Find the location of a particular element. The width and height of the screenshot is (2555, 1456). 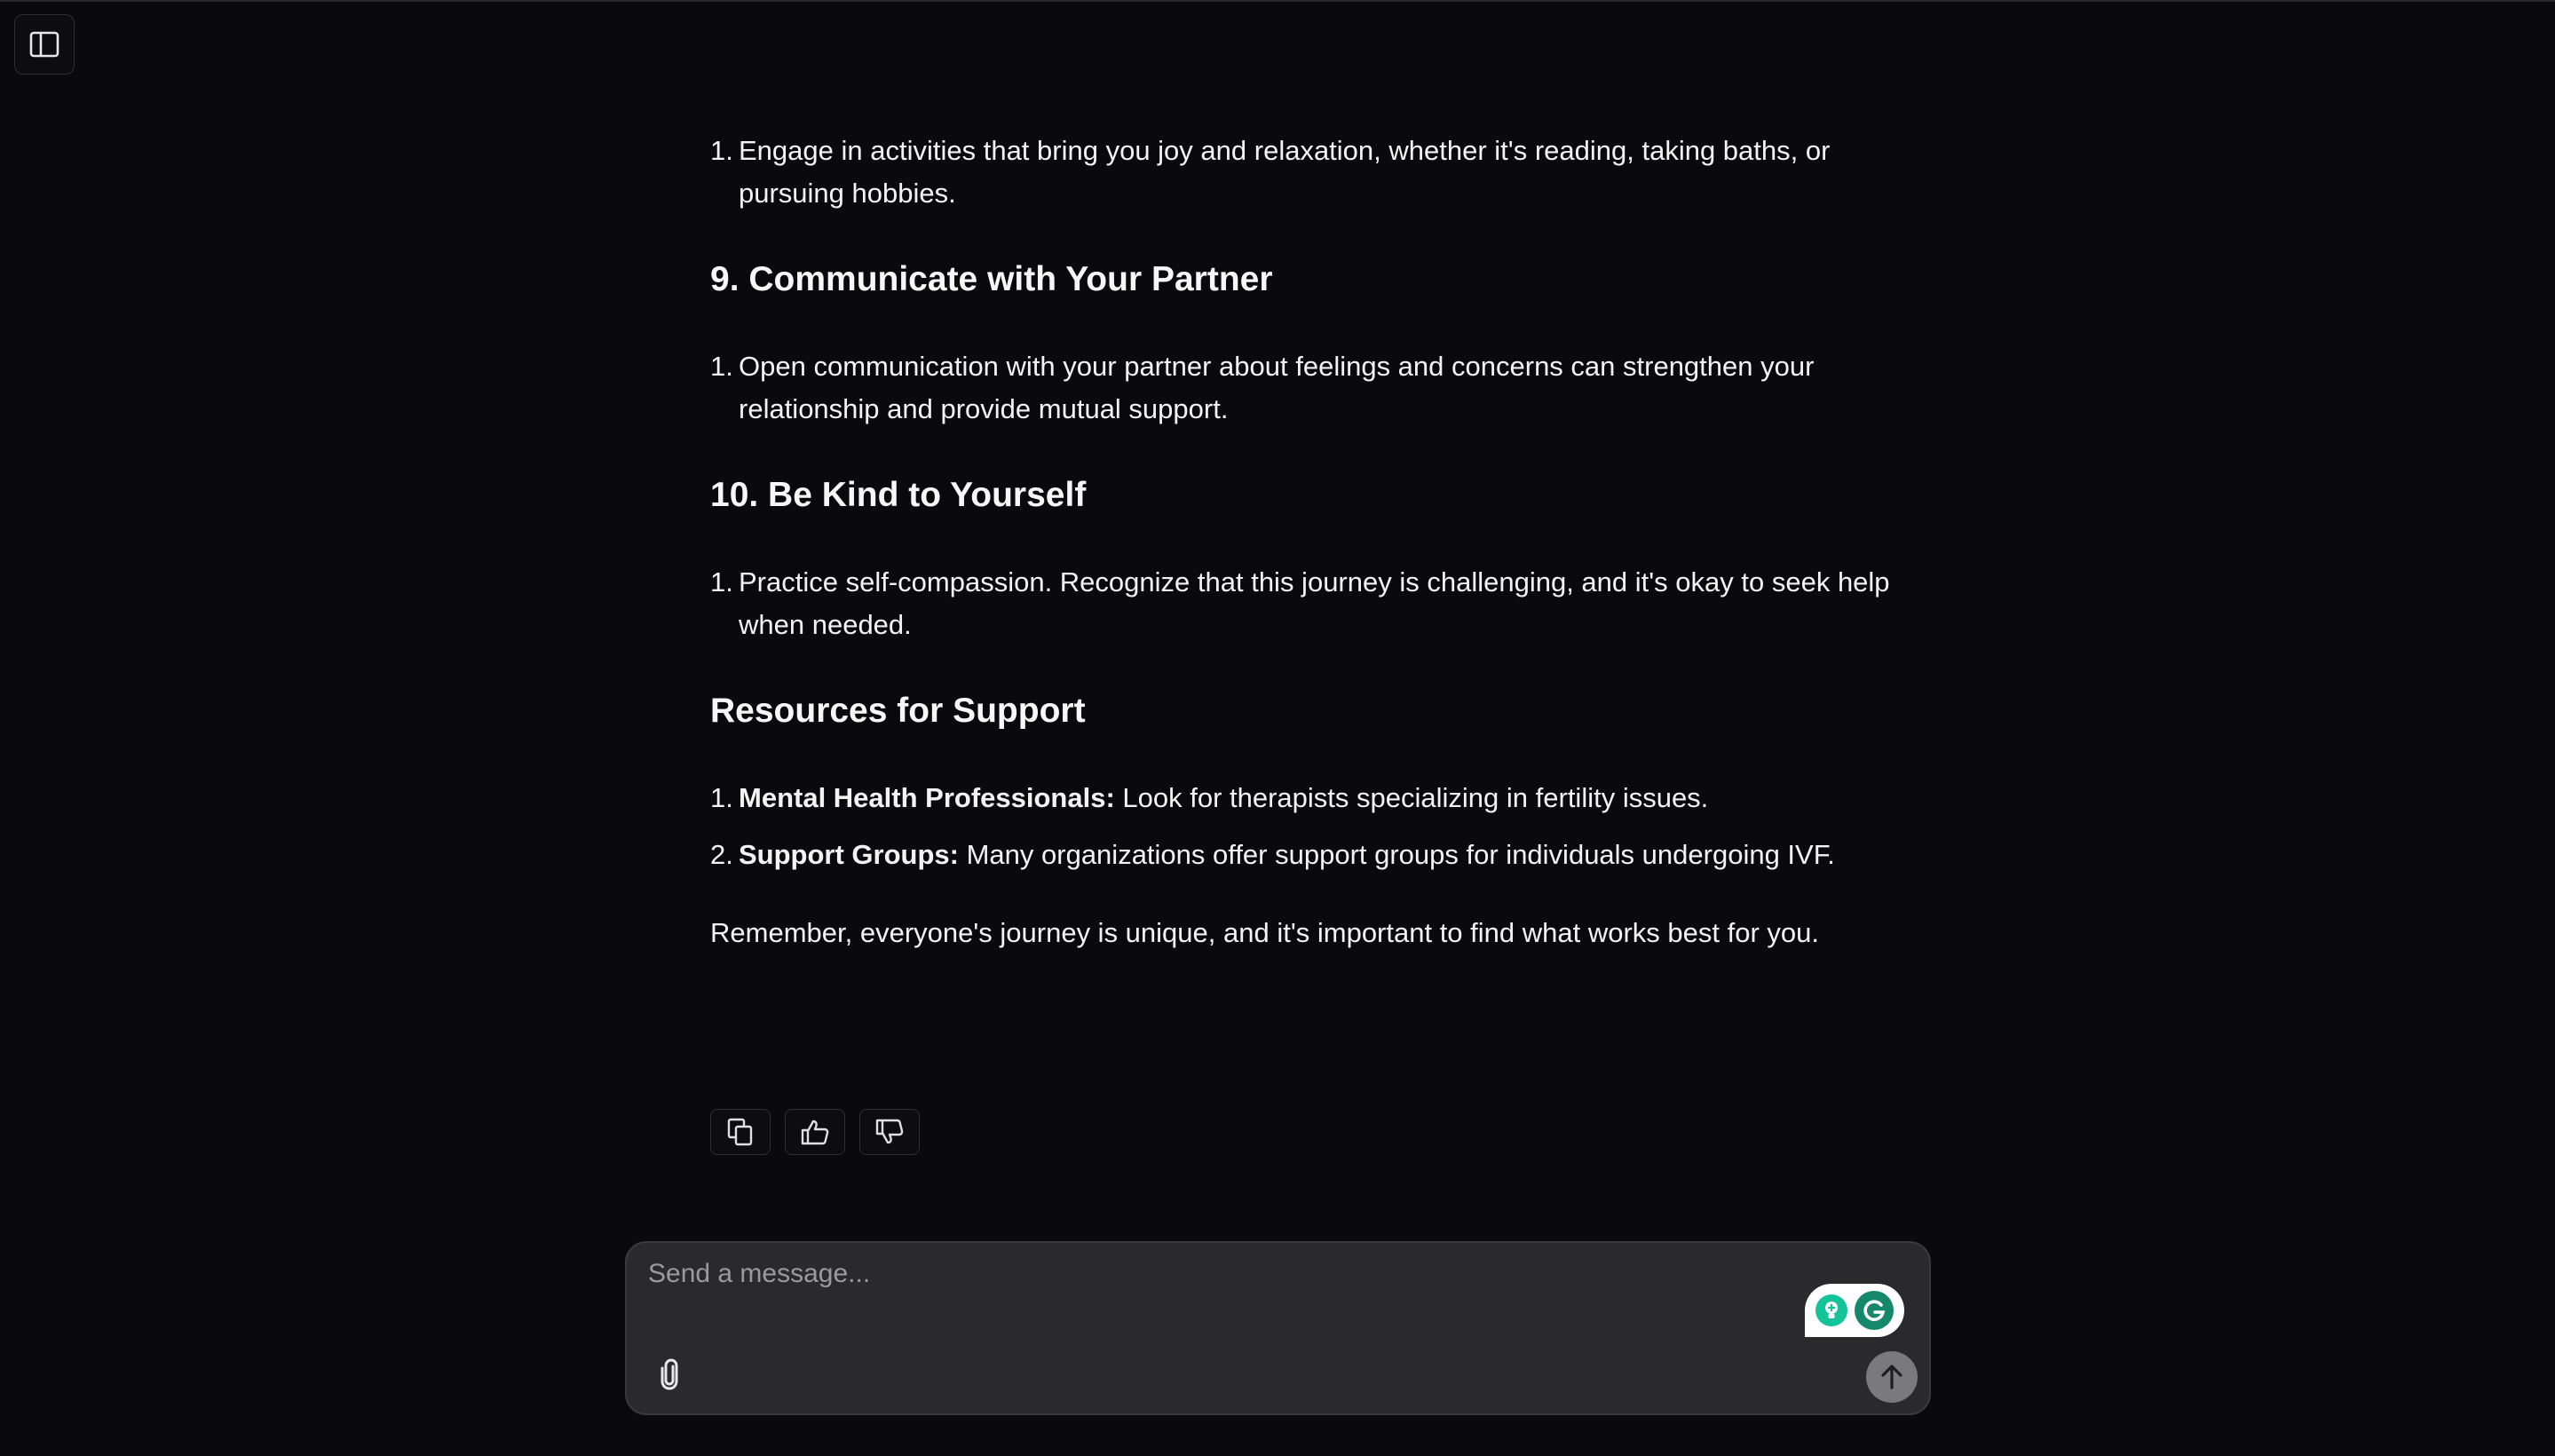

copy-button is located at coordinates (740, 1132).